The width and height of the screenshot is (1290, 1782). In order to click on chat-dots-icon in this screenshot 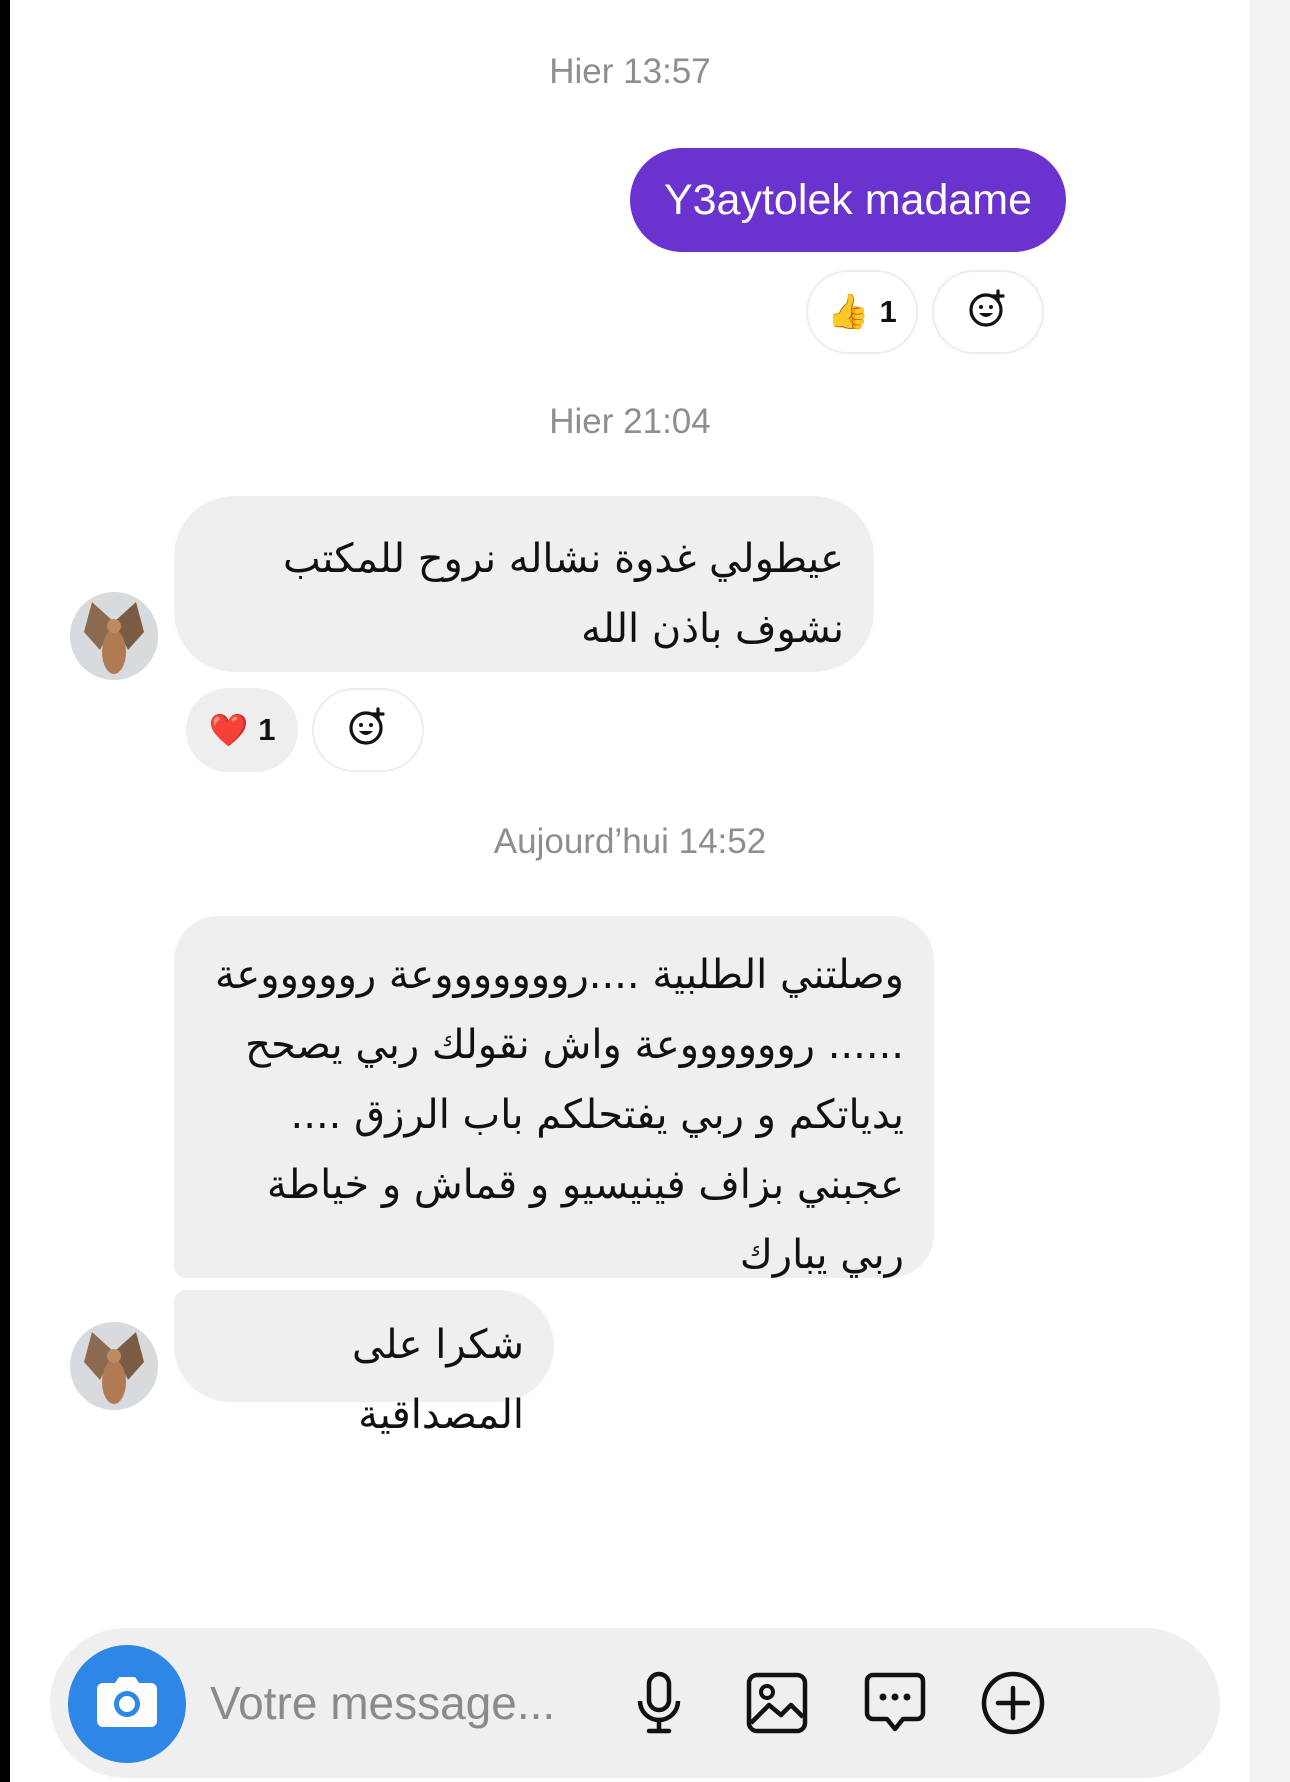, I will do `click(895, 1705)`.